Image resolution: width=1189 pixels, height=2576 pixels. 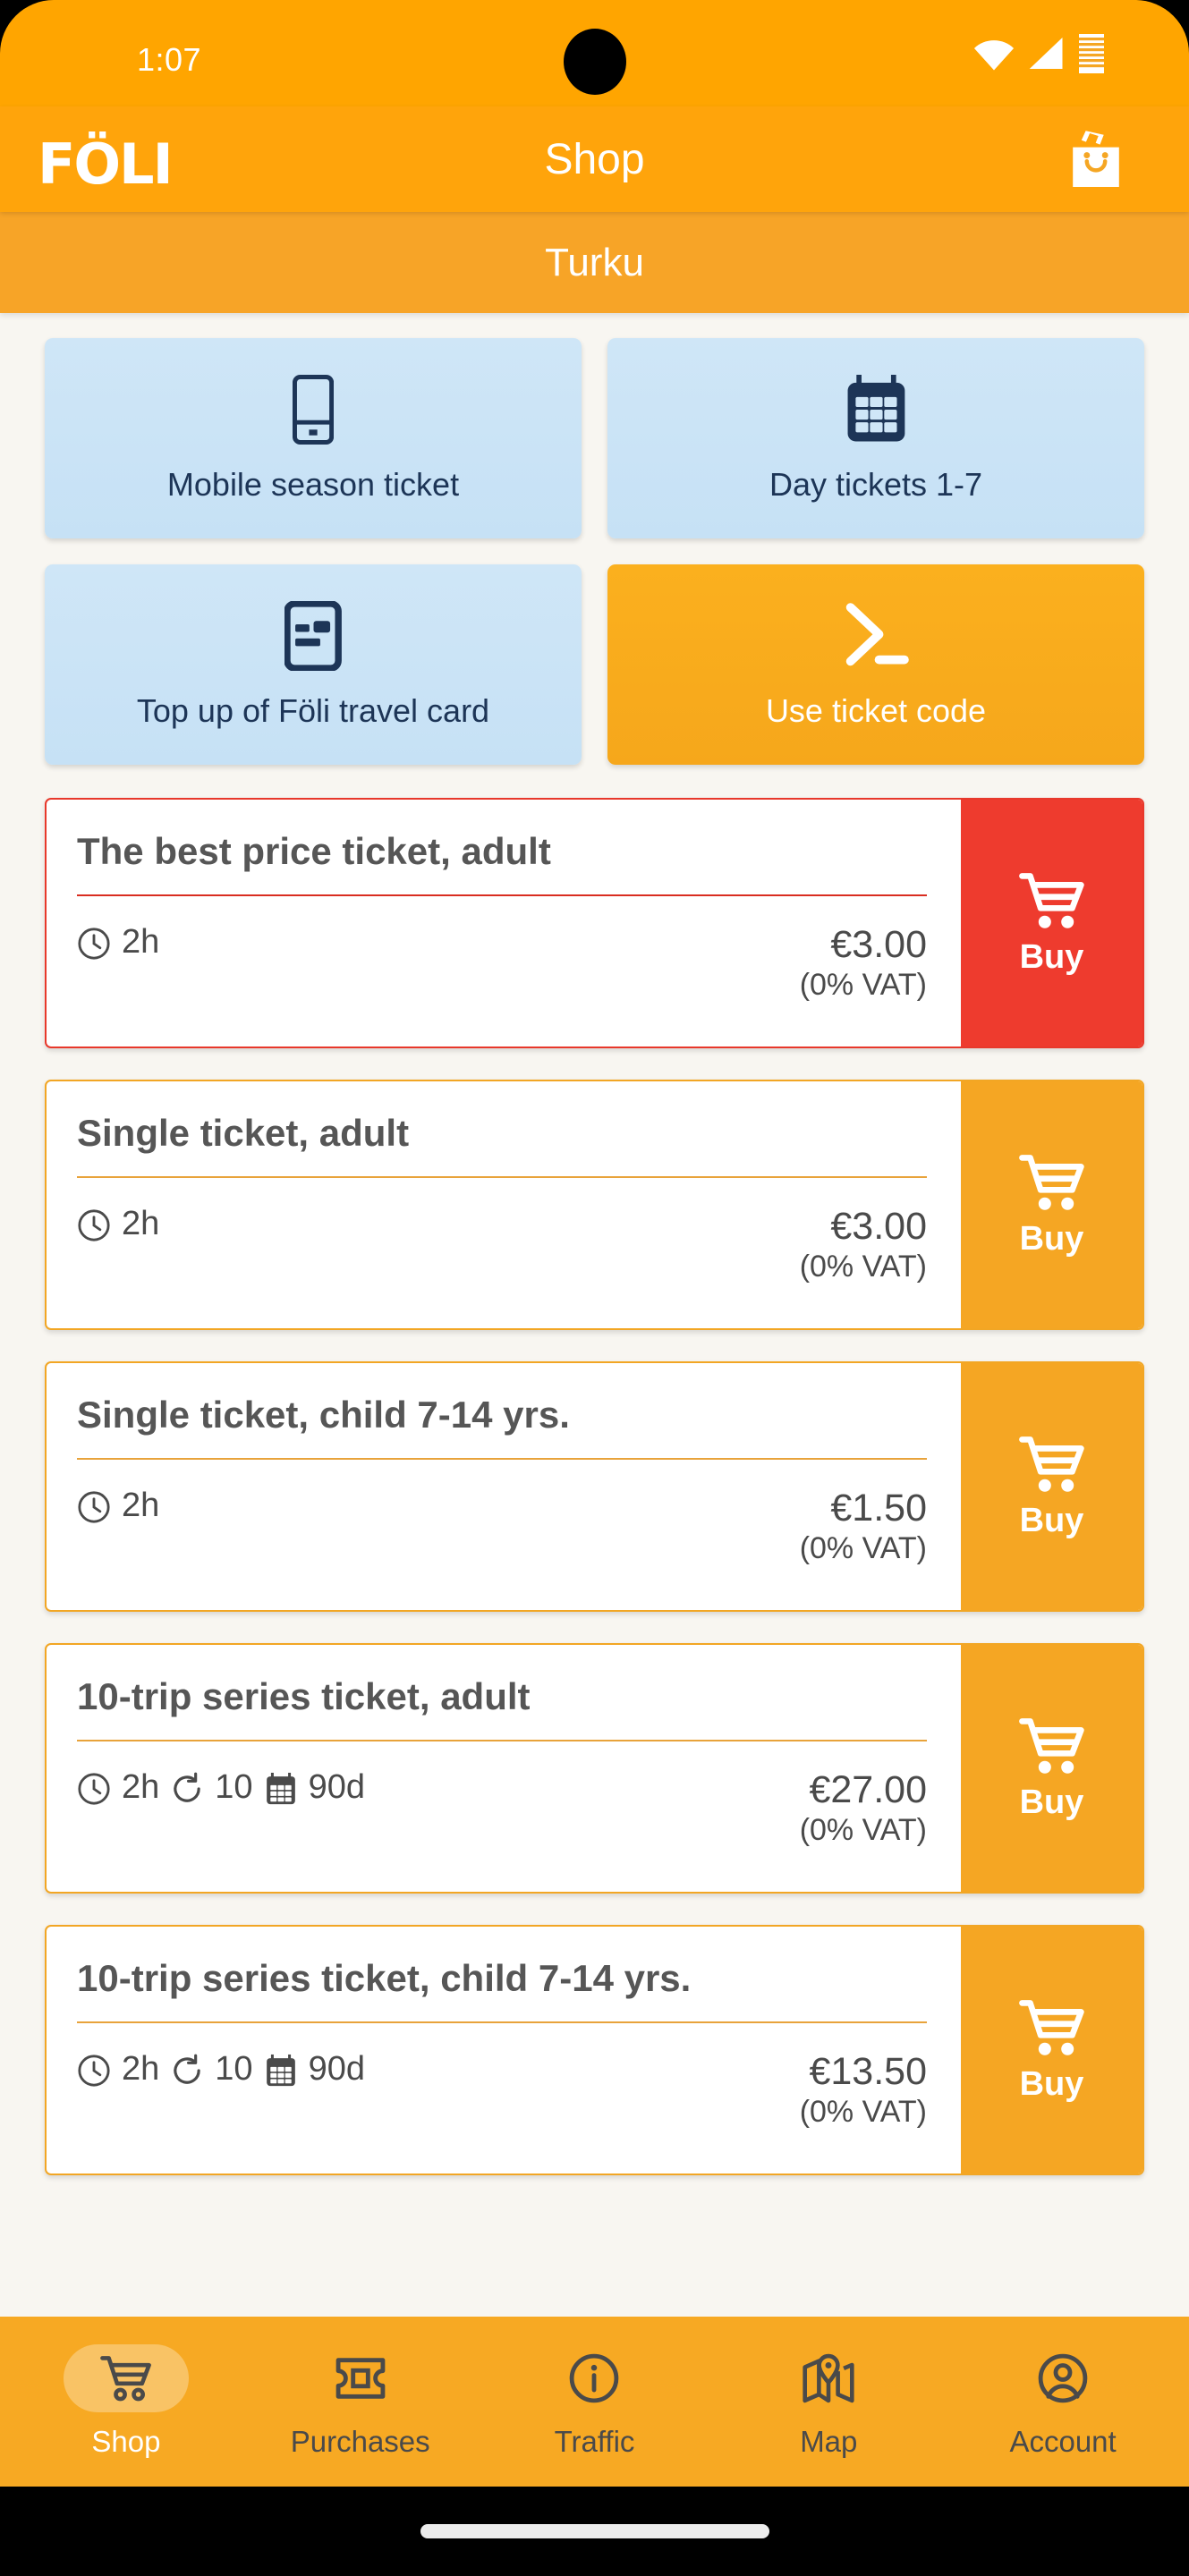 I want to click on nav-label: Shop, so click(x=126, y=2441).